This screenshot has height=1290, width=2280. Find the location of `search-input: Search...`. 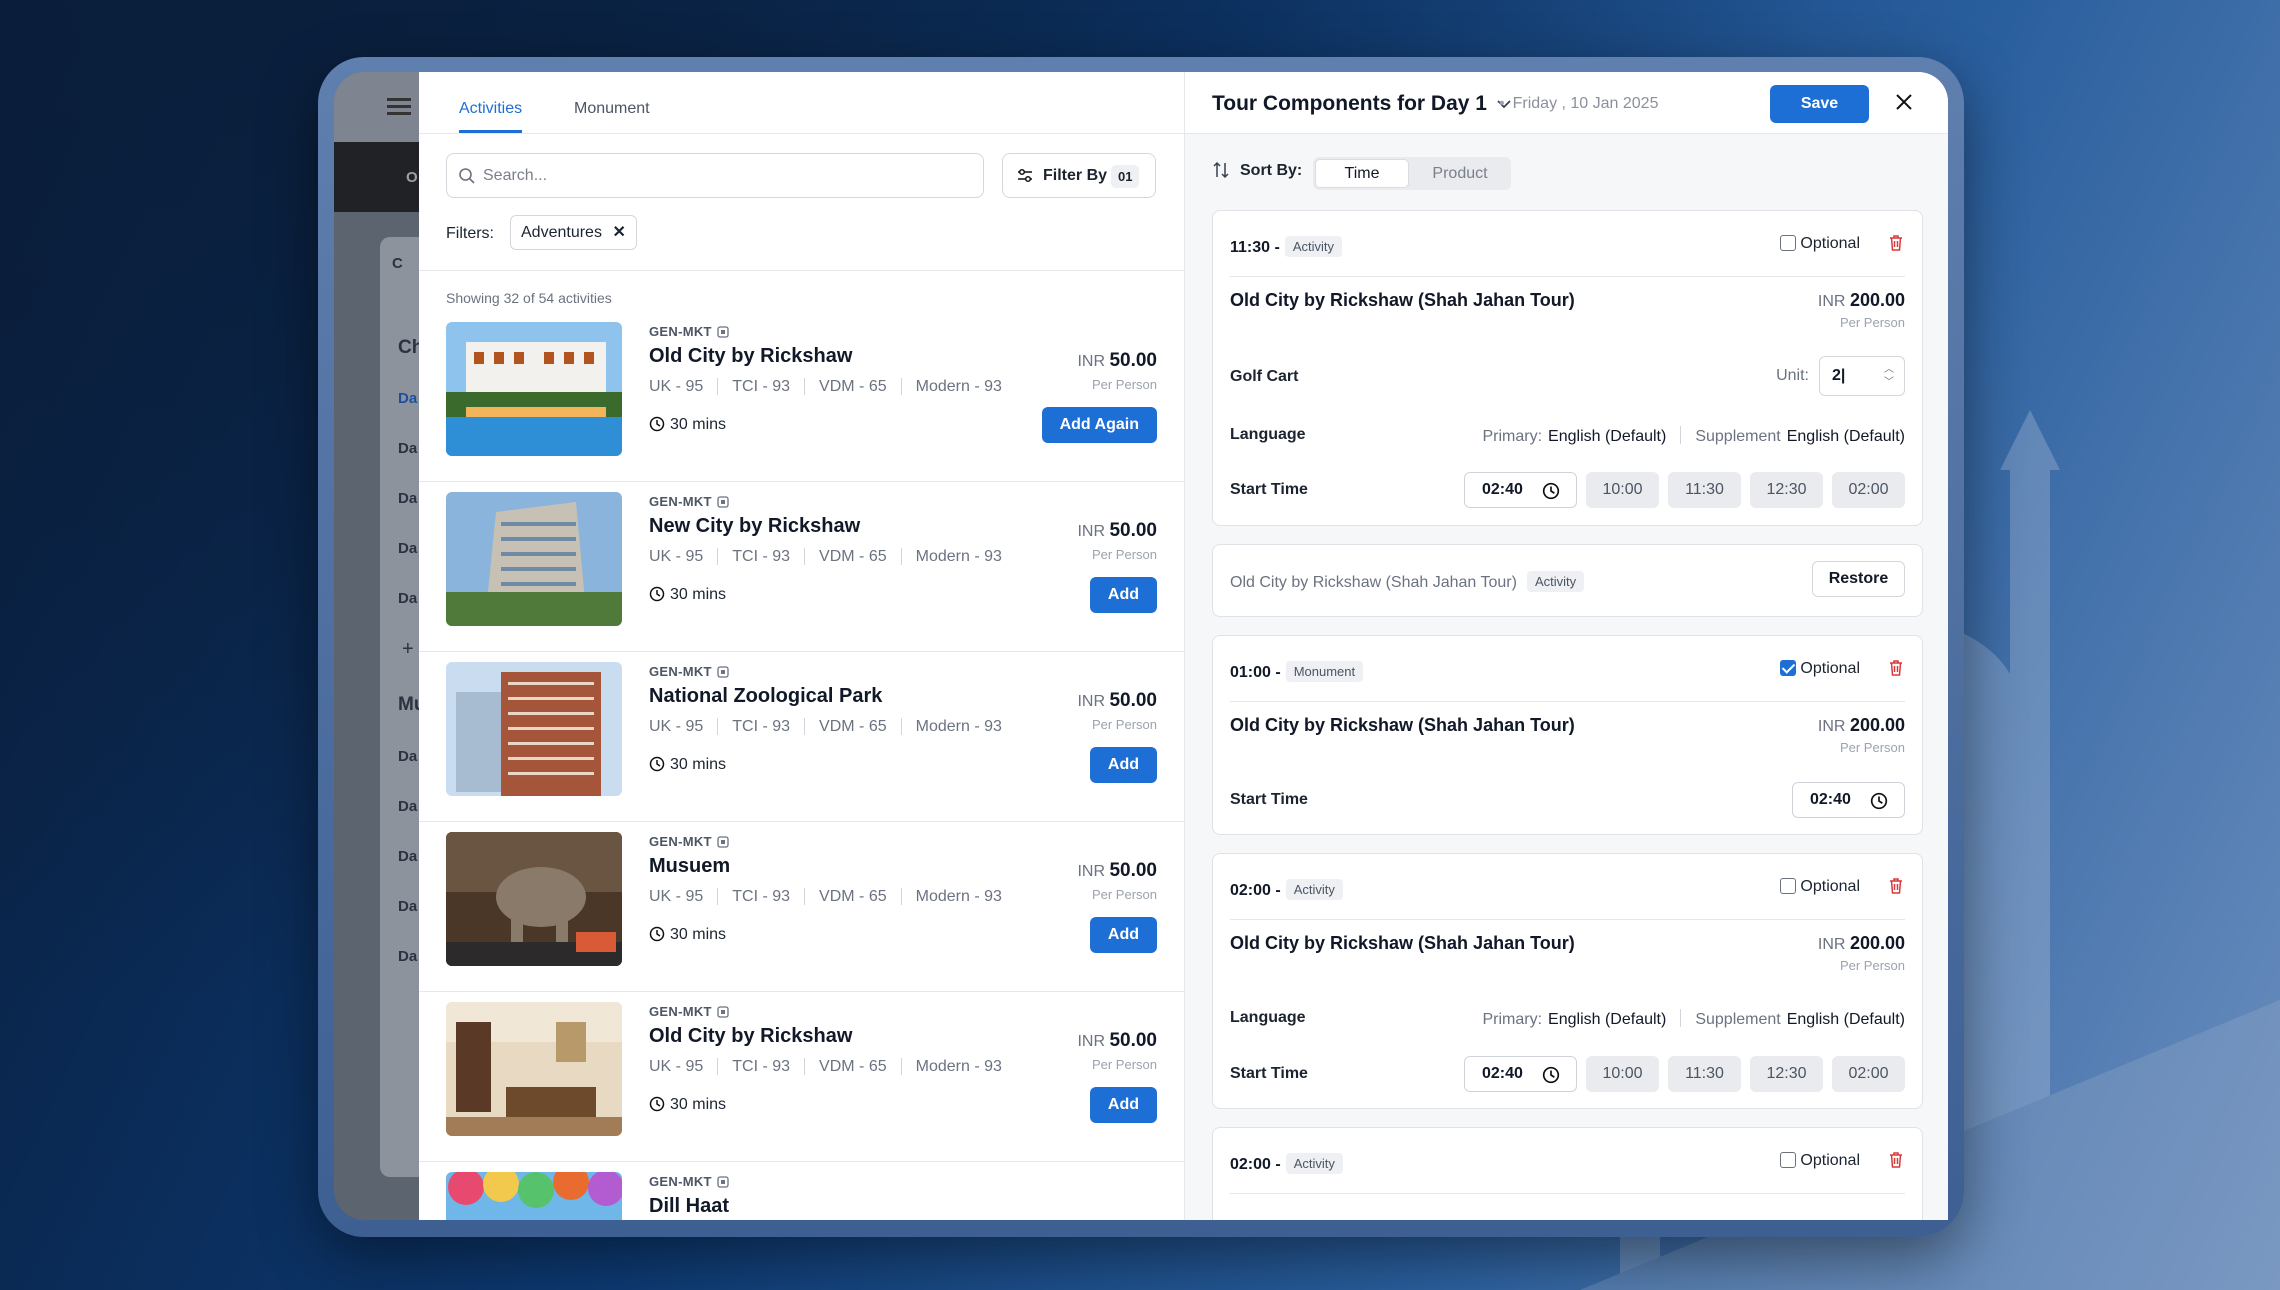

search-input: Search... is located at coordinates (715, 175).